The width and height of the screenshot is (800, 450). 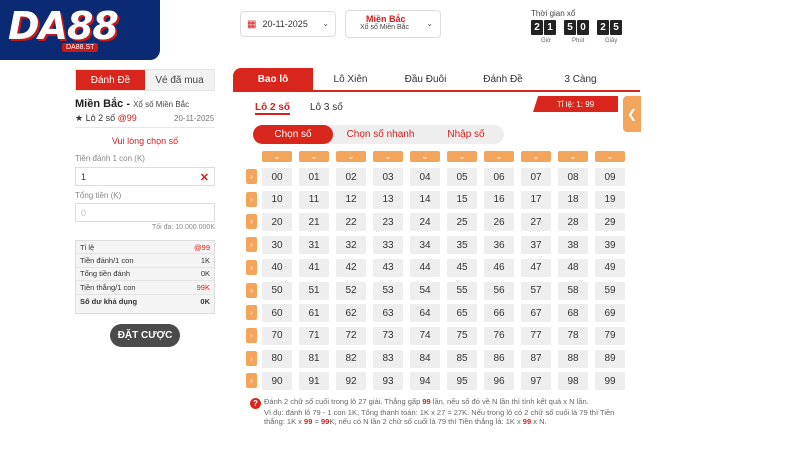 I want to click on number-cell: 04, so click(x=425, y=177).